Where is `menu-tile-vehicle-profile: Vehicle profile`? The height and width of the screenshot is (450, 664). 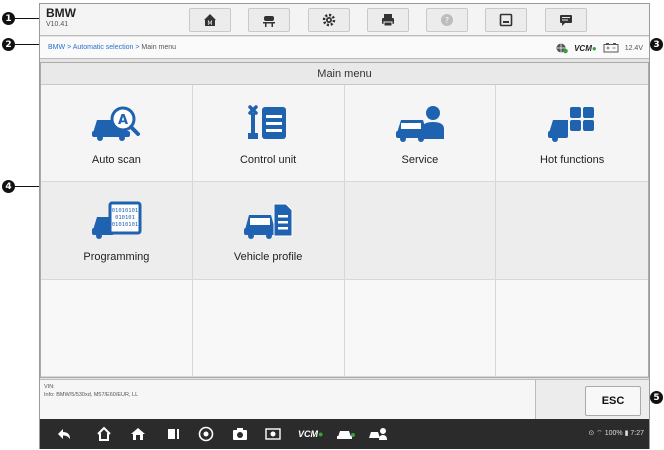 menu-tile-vehicle-profile: Vehicle profile is located at coordinates (268, 231).